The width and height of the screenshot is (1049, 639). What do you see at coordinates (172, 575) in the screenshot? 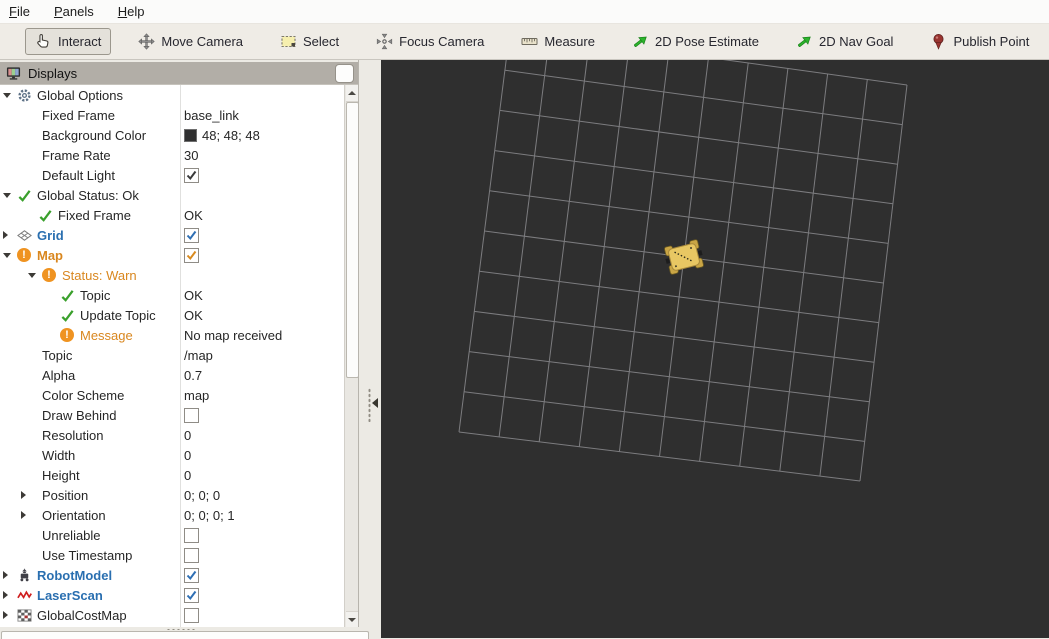
I see `tree-row-robotmodel: RobotModel` at bounding box center [172, 575].